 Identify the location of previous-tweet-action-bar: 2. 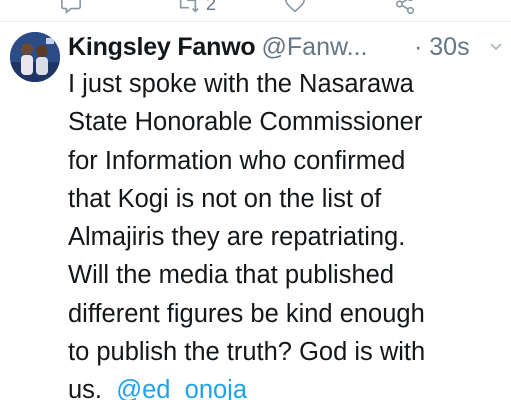
(255, 9).